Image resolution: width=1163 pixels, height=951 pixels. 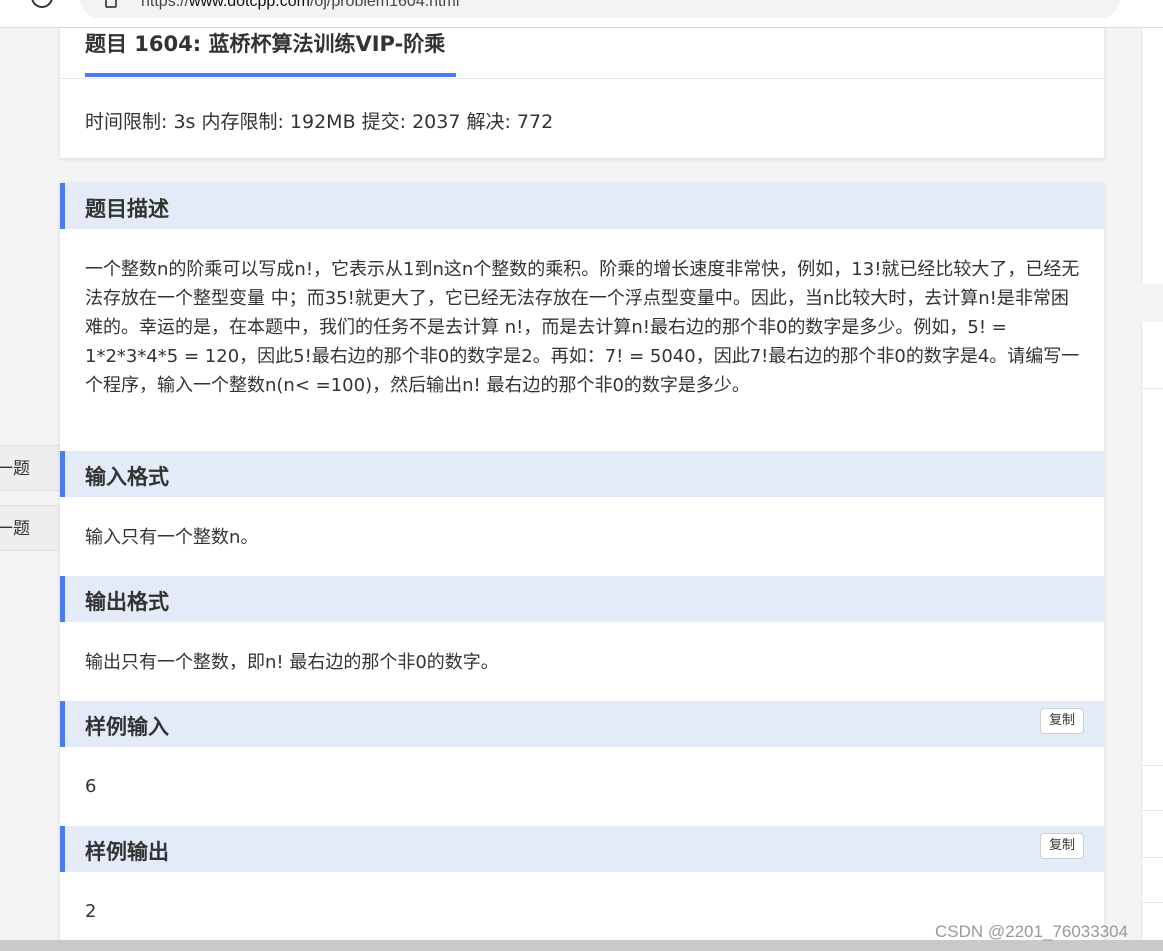 What do you see at coordinates (127, 602) in the screenshot?
I see `section-title: 输出格式` at bounding box center [127, 602].